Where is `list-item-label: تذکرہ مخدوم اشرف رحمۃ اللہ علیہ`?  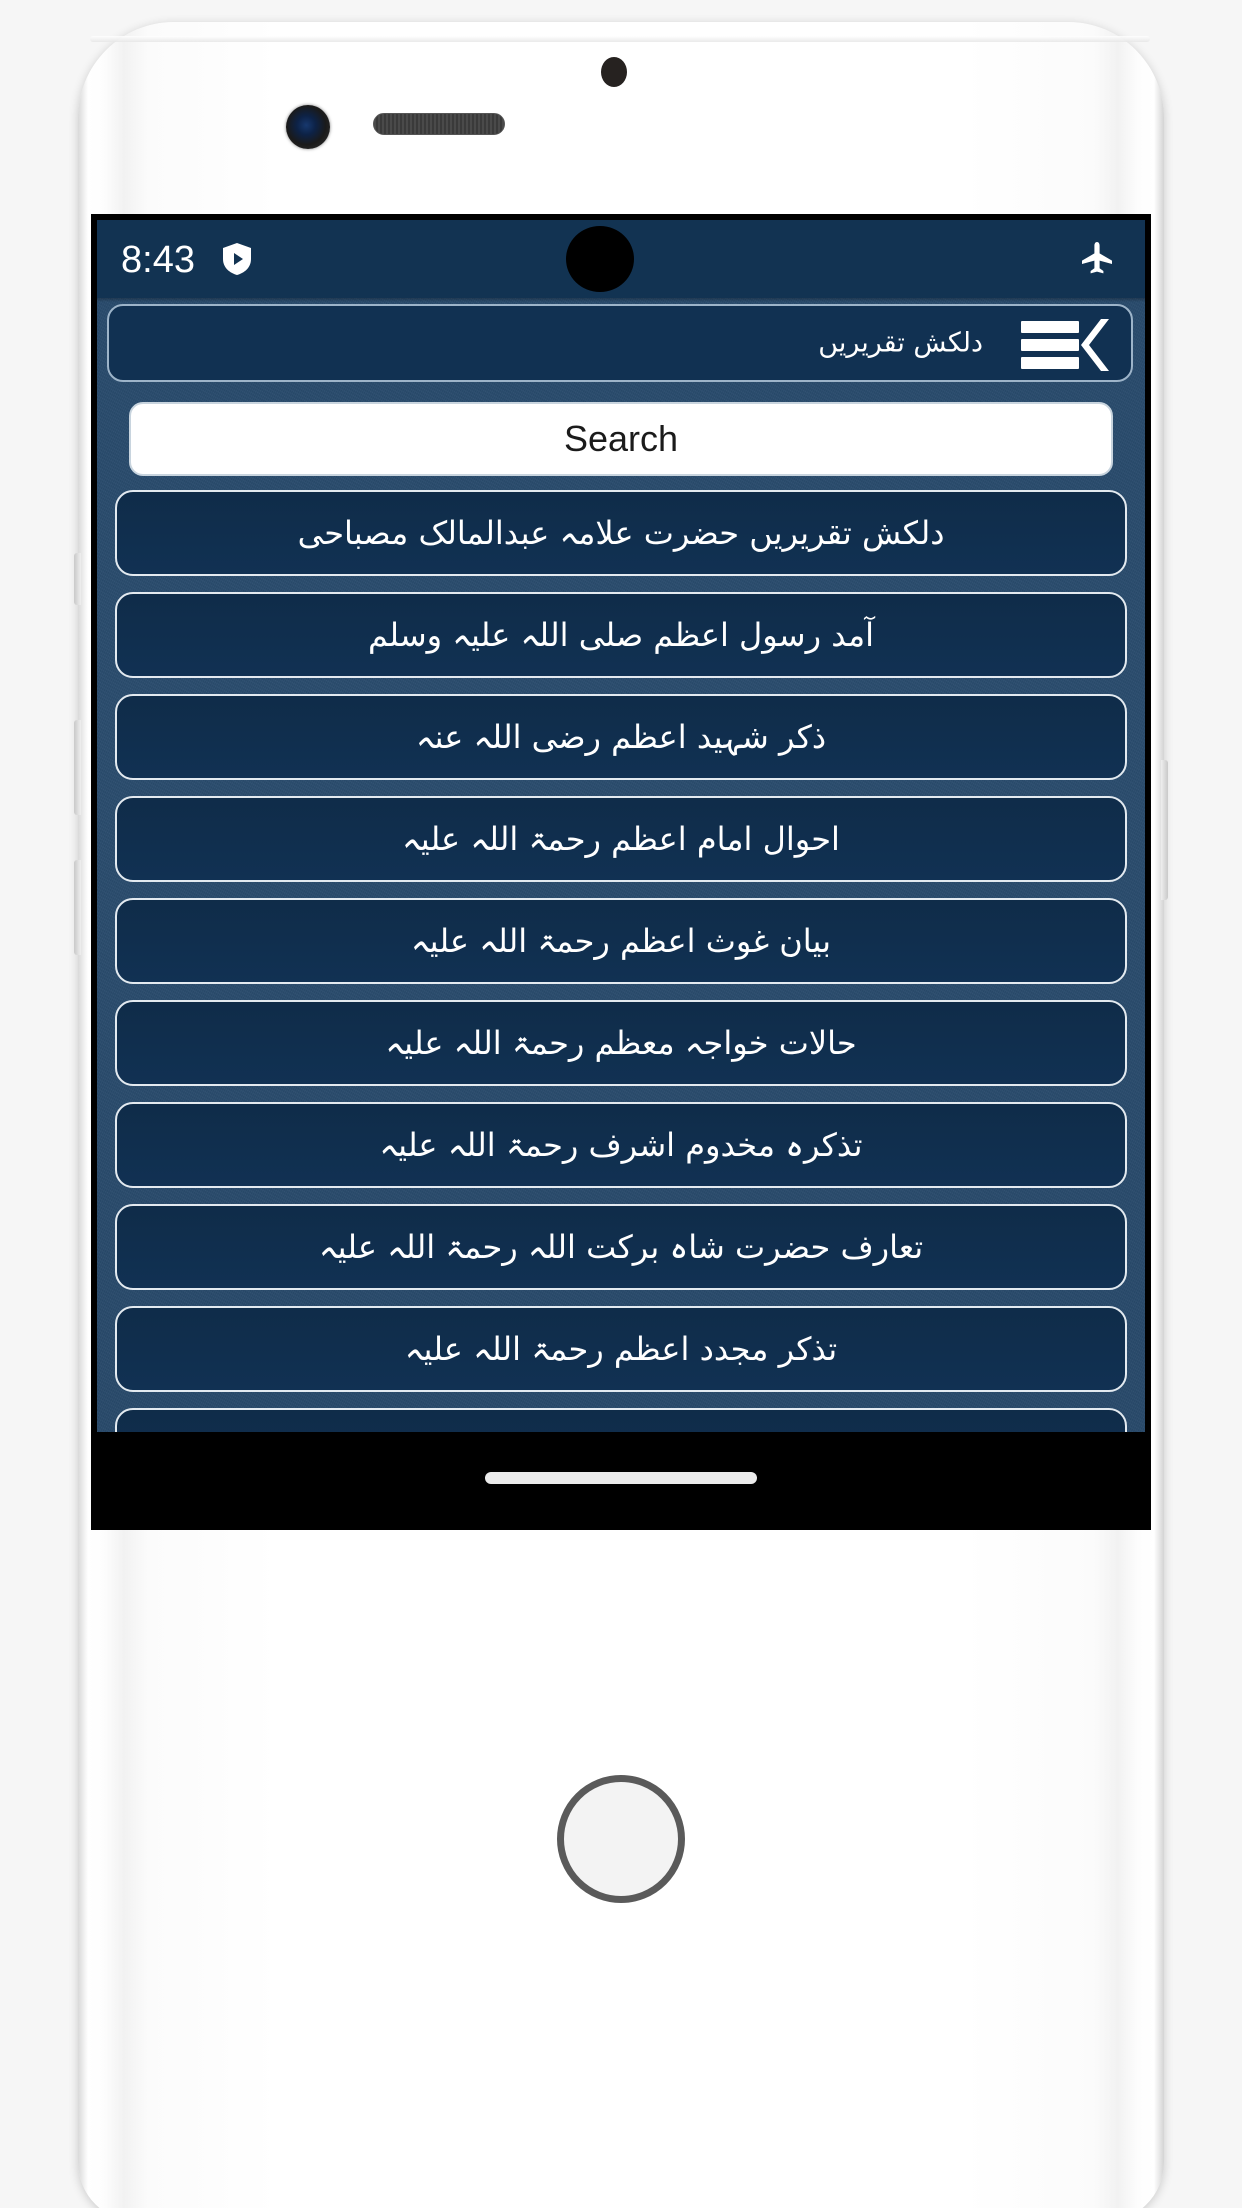 list-item-label: تذکرہ مخدوم اشرف رحمۃ اللہ علیہ is located at coordinates (621, 1144).